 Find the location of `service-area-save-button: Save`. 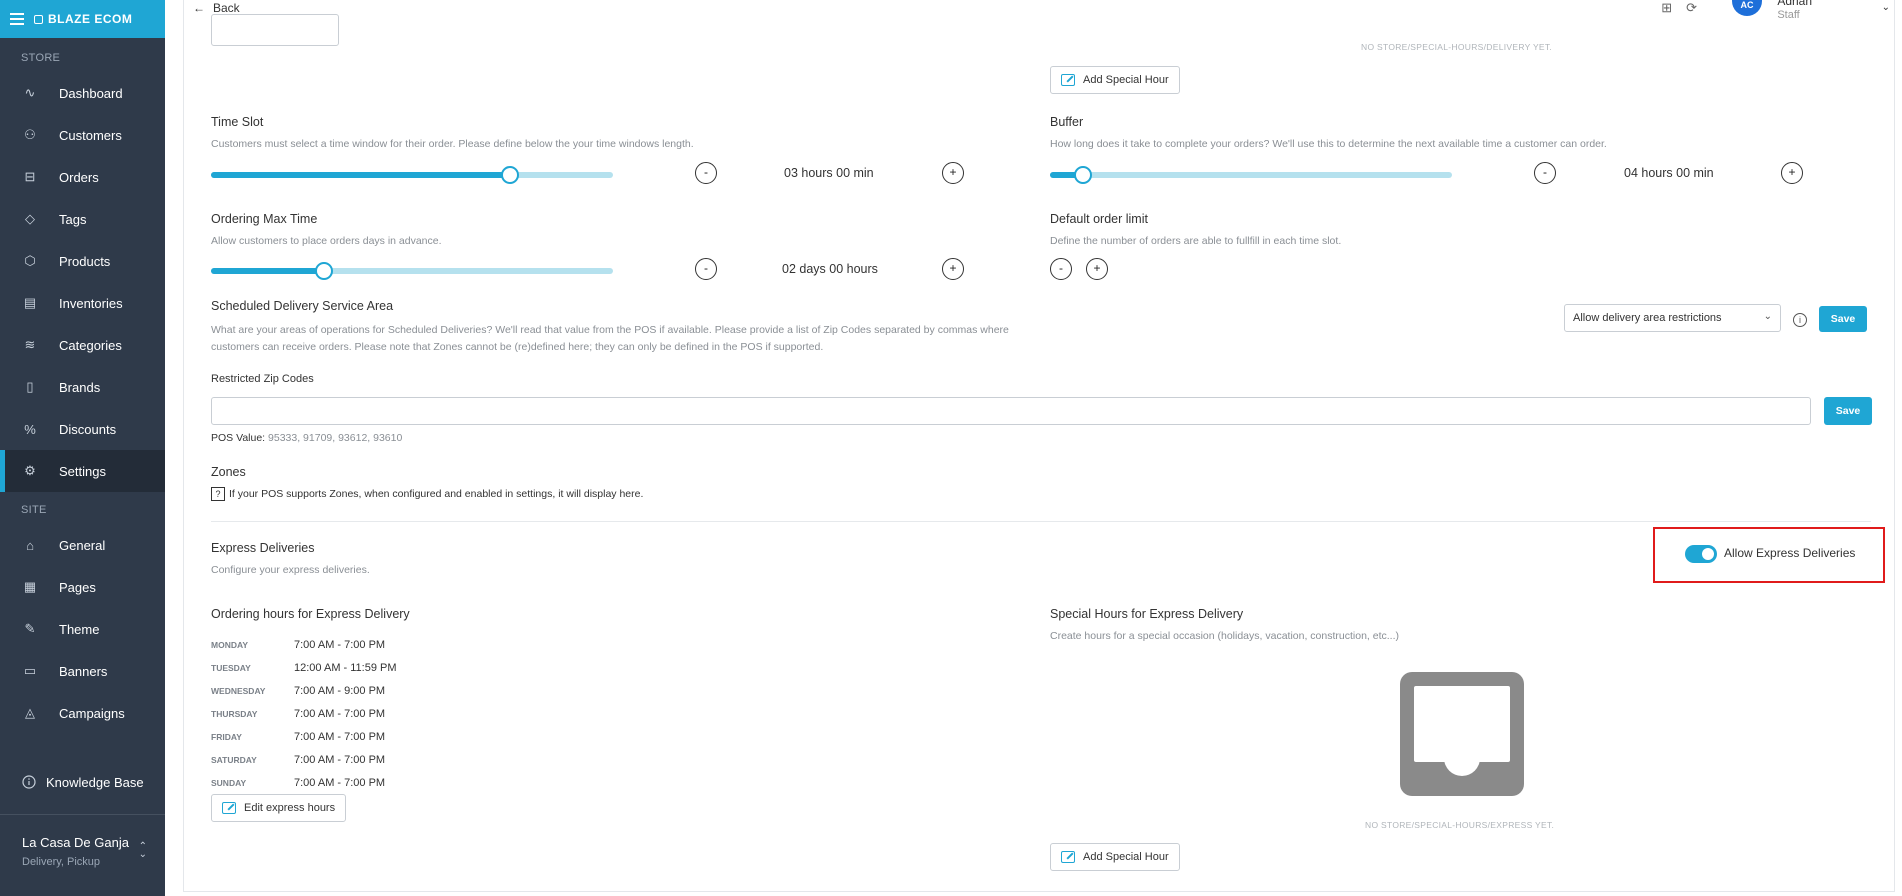

service-area-save-button: Save is located at coordinates (1843, 319).